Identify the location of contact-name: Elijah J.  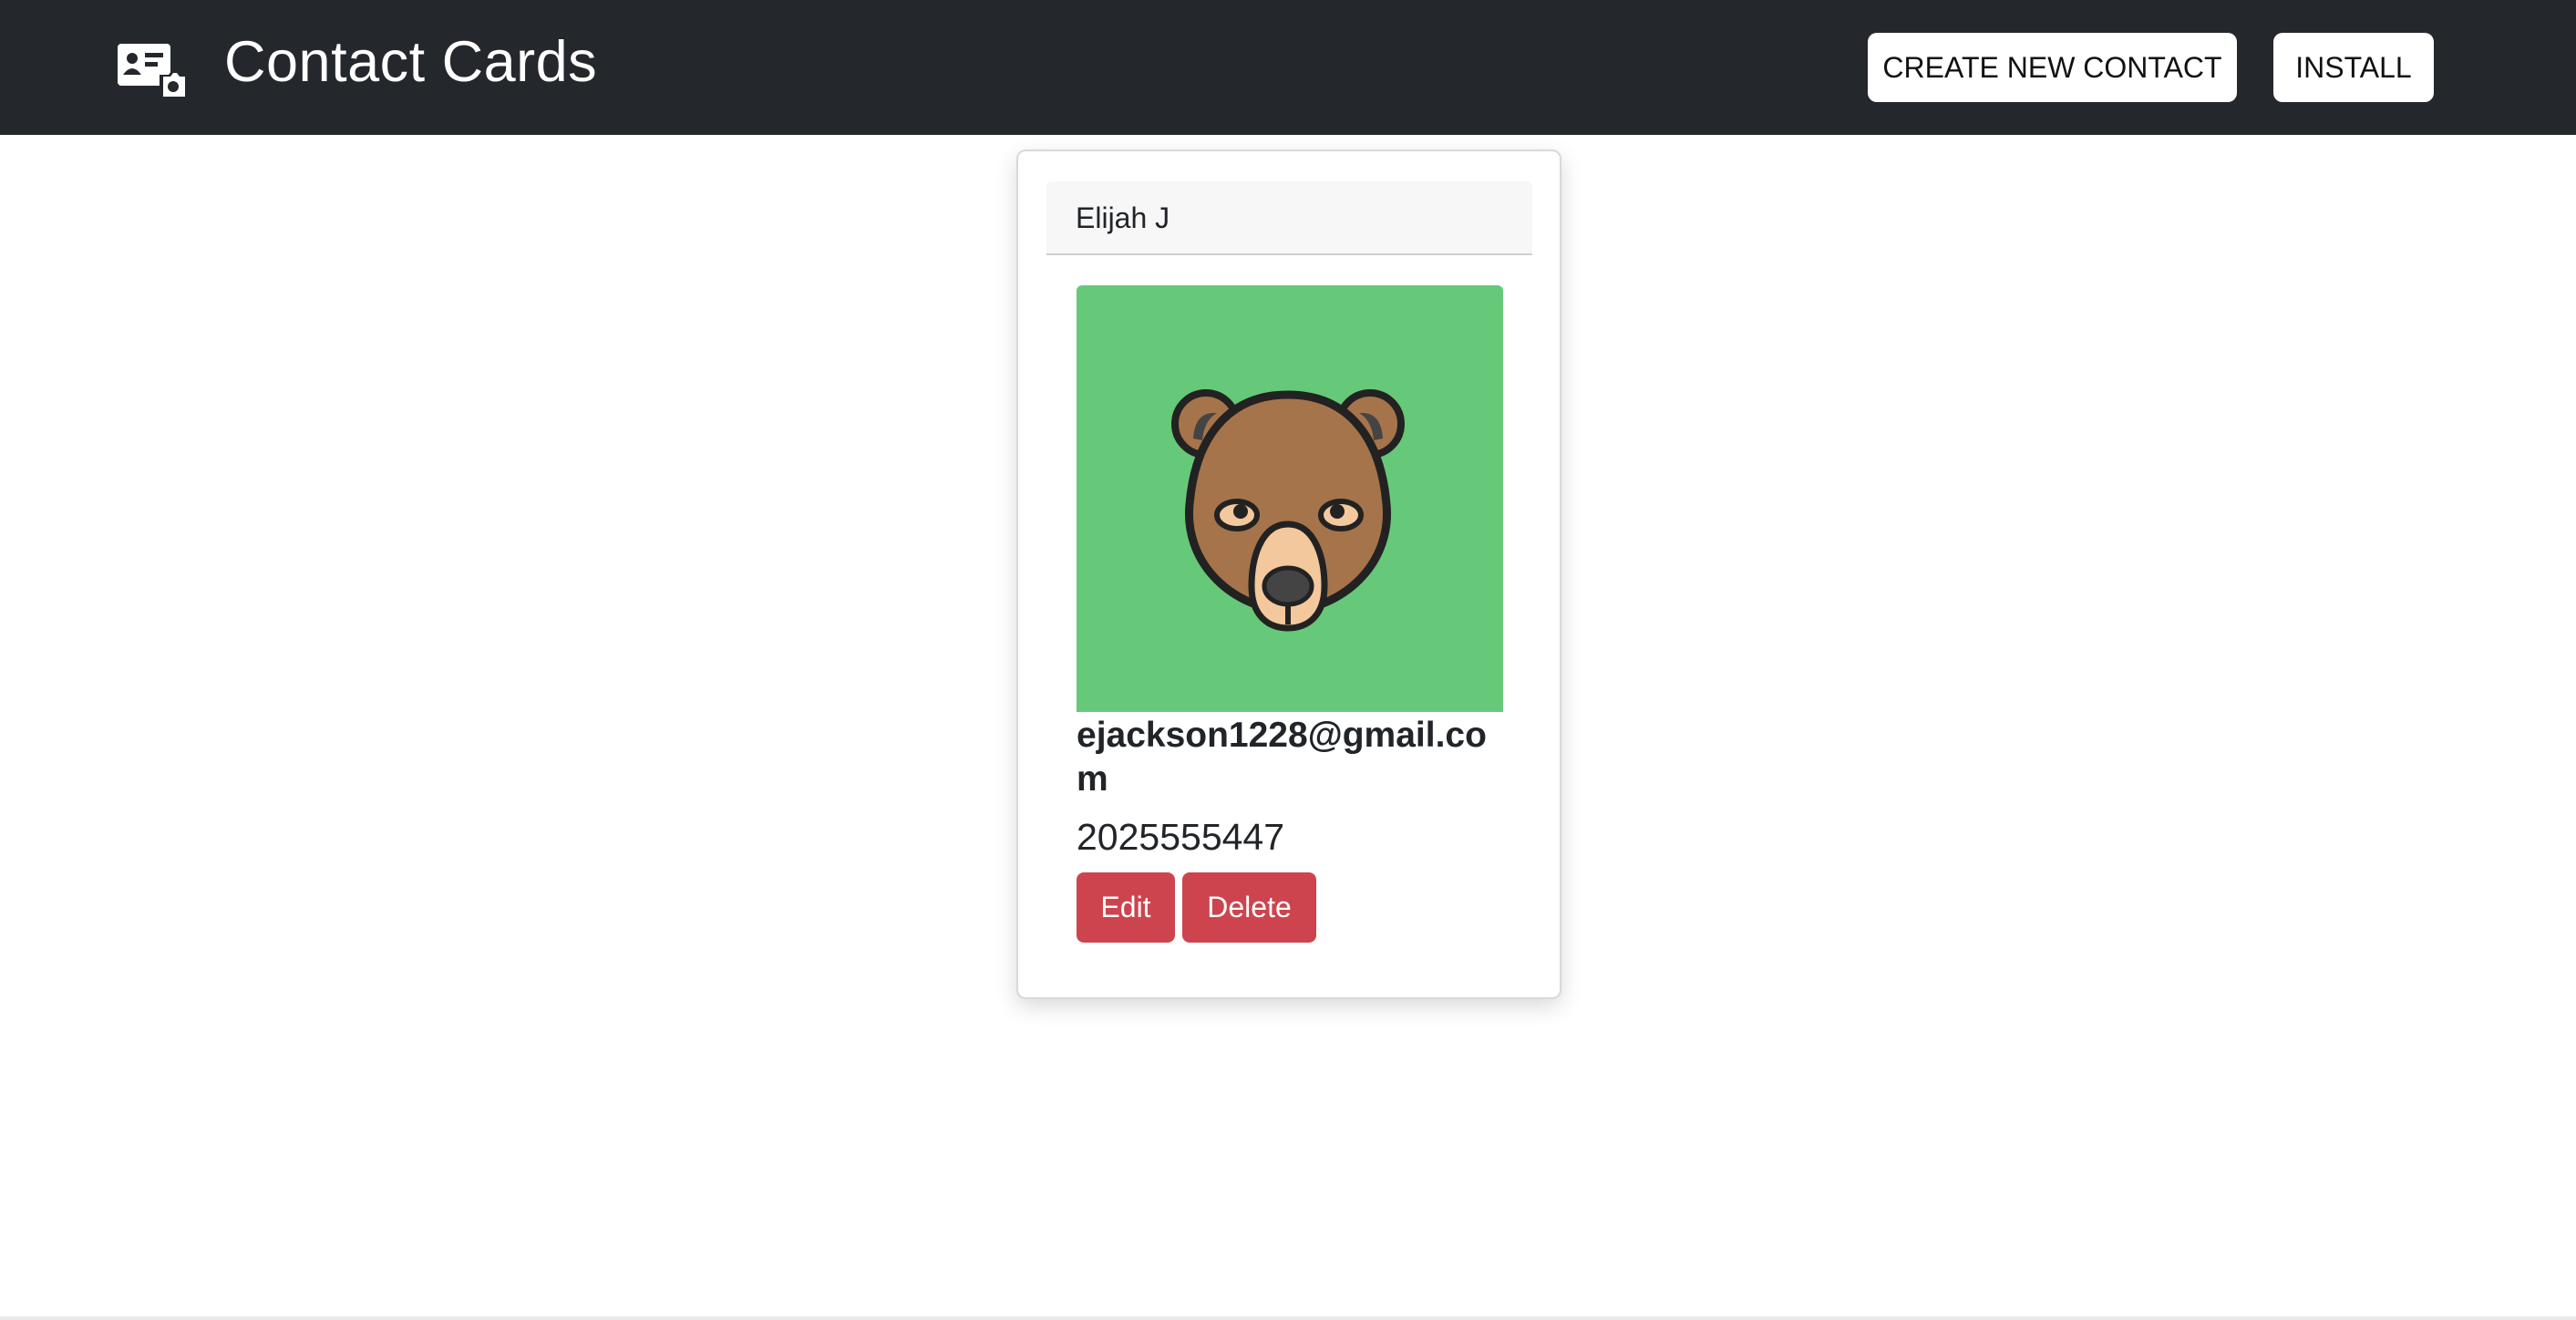
(1123, 217).